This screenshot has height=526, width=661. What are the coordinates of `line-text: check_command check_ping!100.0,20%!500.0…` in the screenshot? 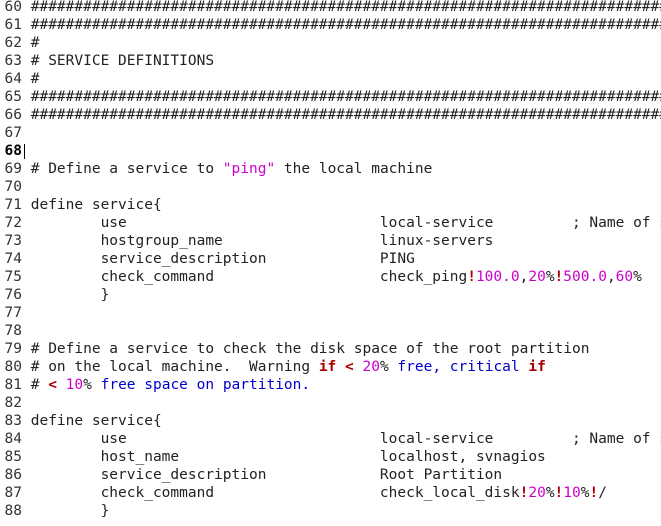 It's located at (332, 277).